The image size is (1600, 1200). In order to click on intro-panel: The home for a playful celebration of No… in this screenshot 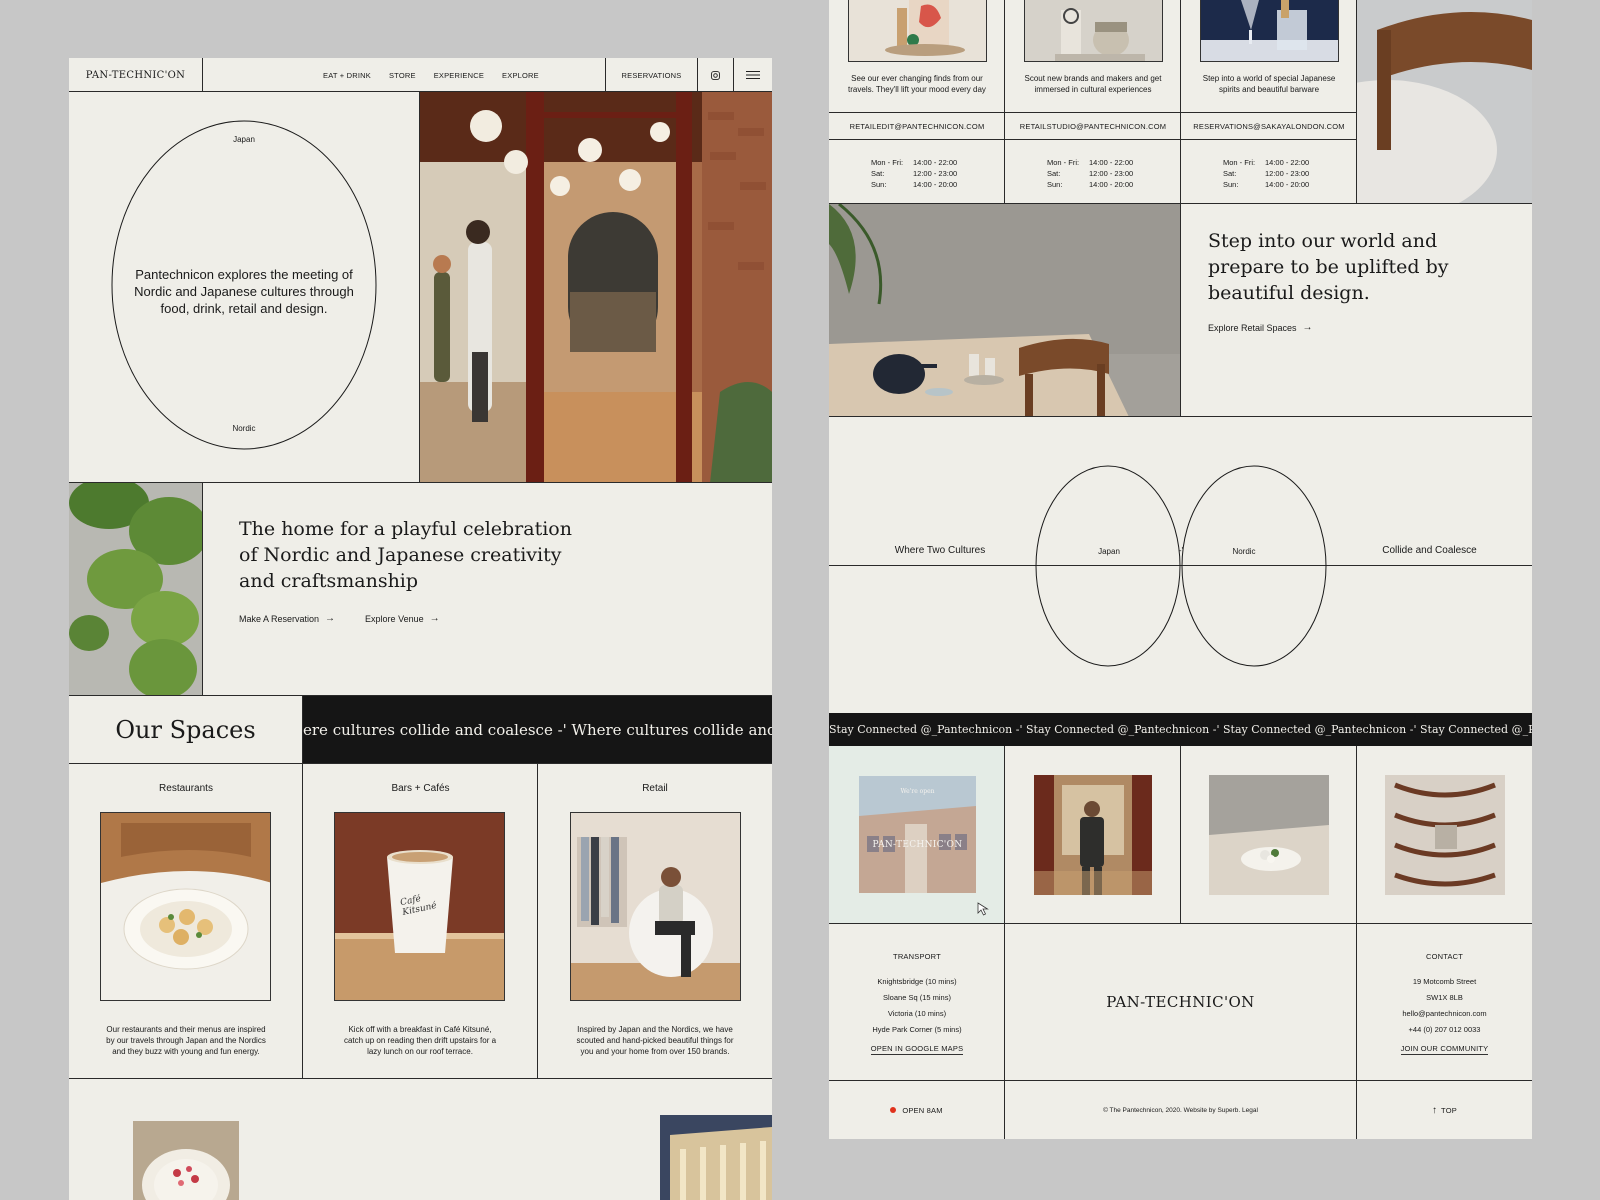, I will do `click(487, 589)`.